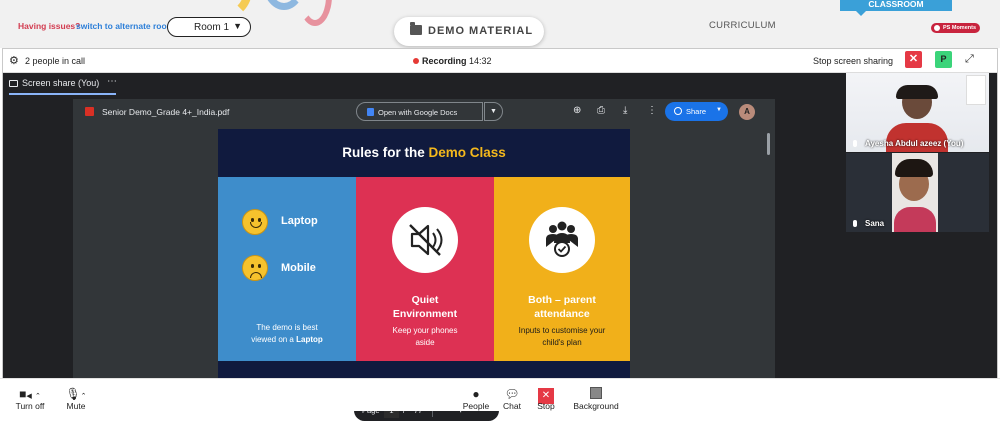 This screenshot has height=421, width=1000. What do you see at coordinates (913, 59) in the screenshot?
I see `stop-sharing-button: ✕` at bounding box center [913, 59].